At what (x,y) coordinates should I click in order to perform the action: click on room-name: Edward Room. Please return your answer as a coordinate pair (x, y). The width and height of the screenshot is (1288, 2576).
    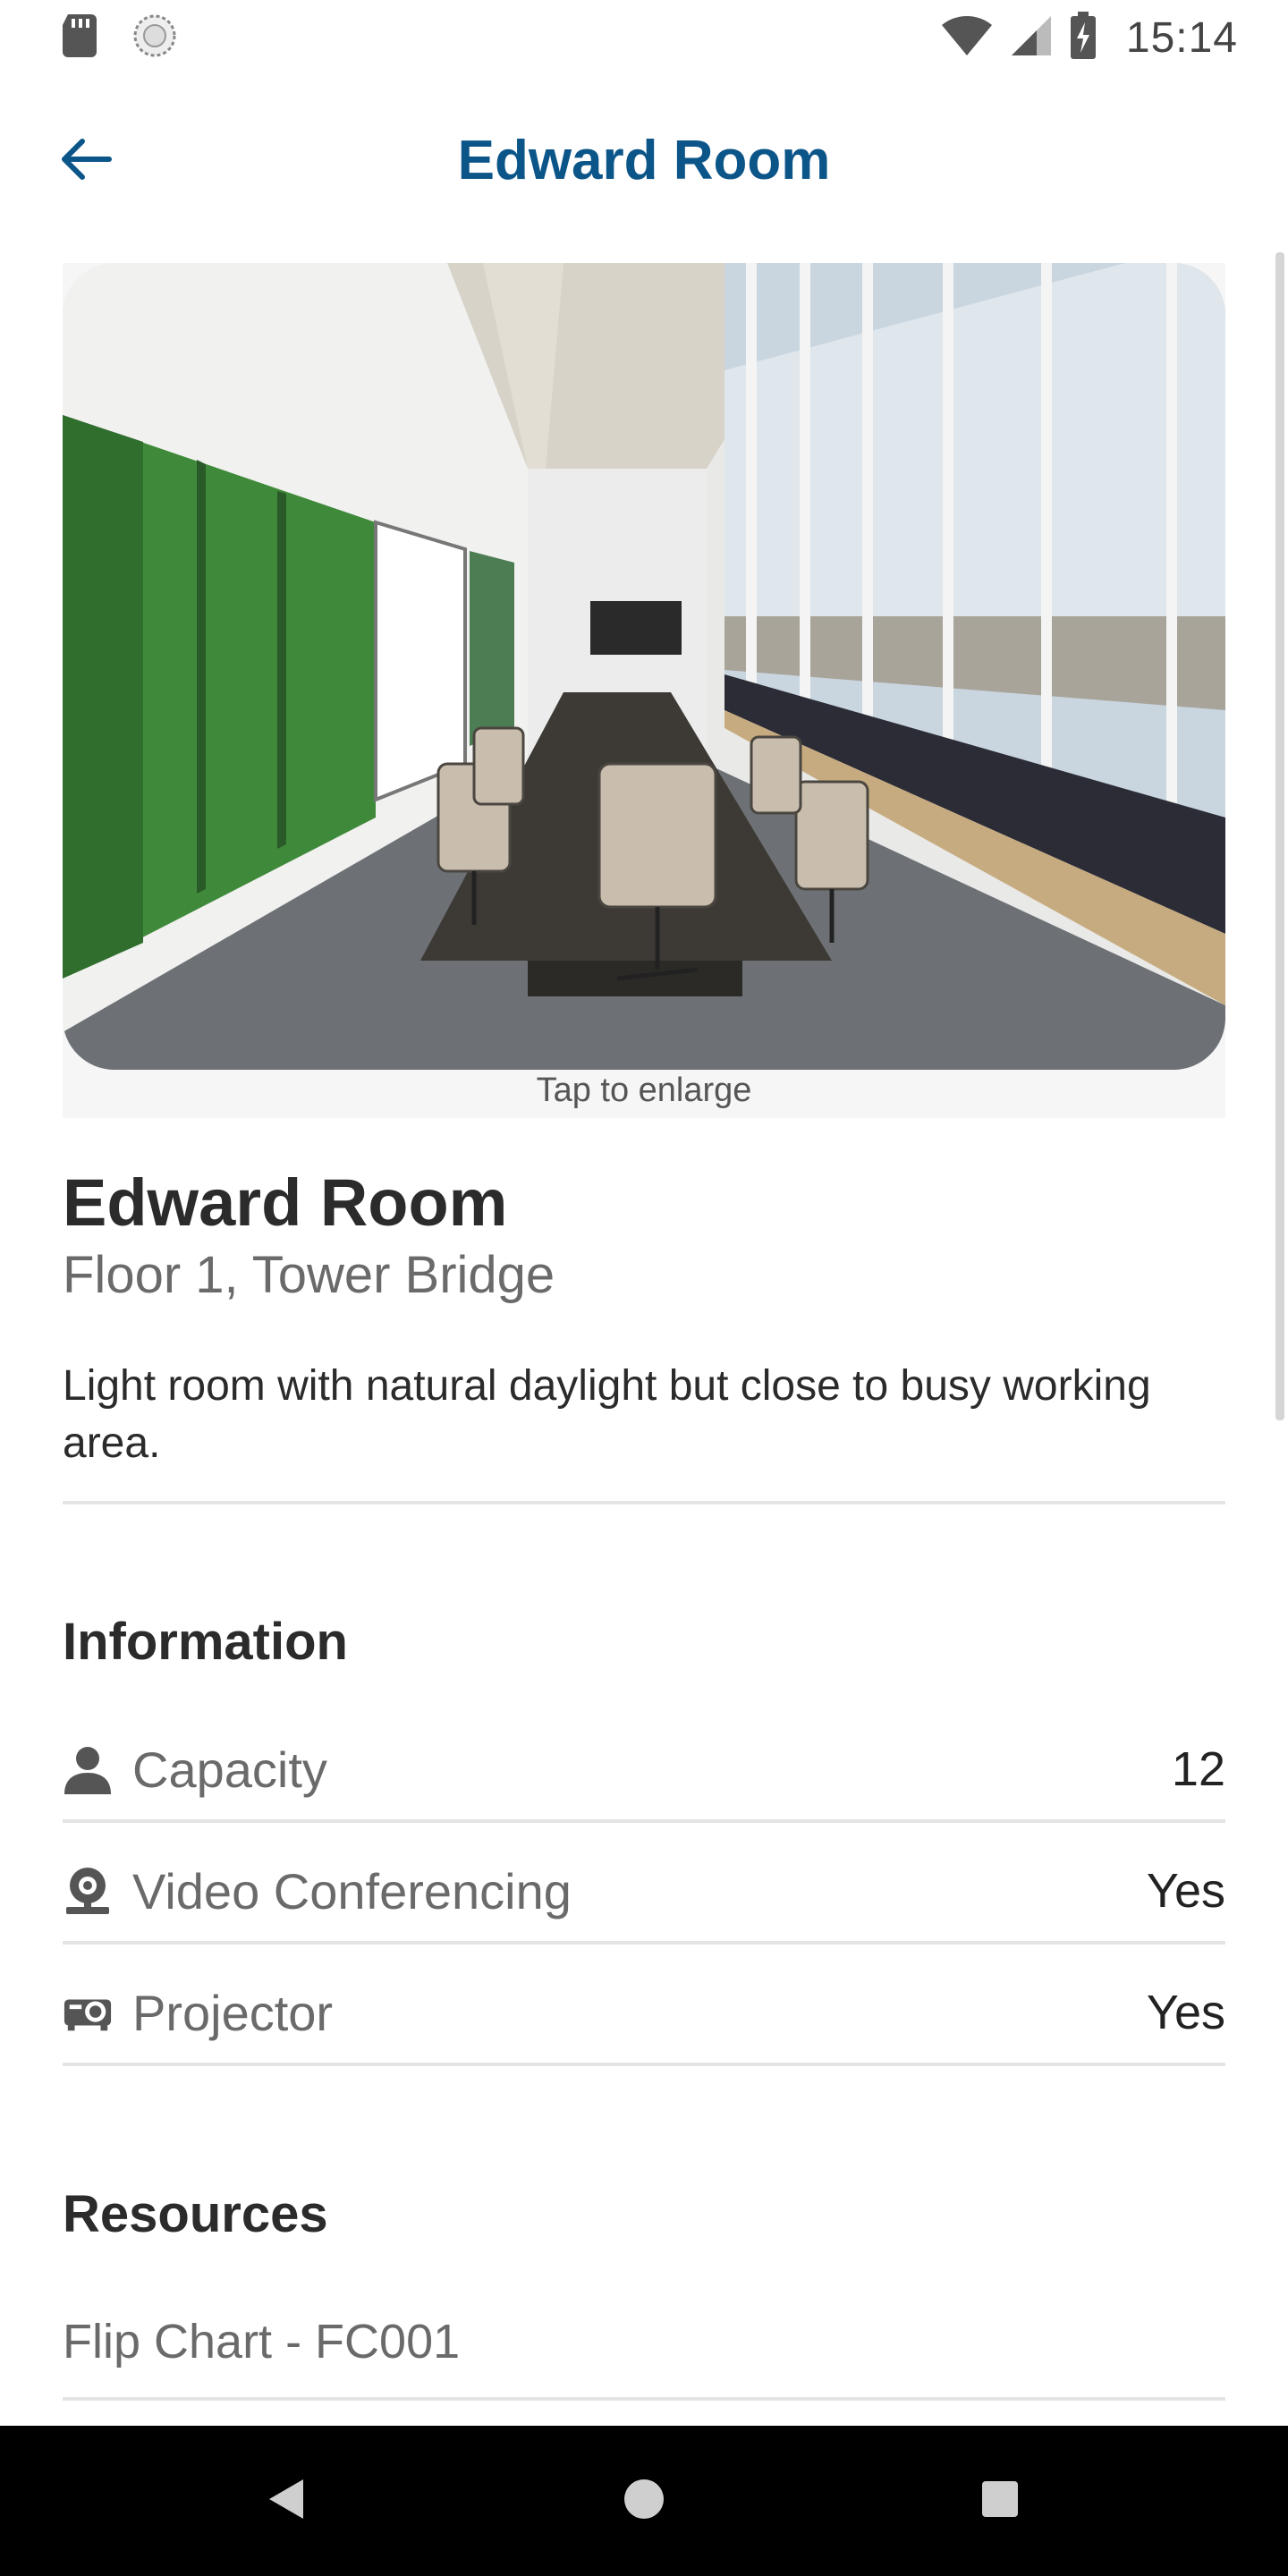
    Looking at the image, I should click on (285, 1202).